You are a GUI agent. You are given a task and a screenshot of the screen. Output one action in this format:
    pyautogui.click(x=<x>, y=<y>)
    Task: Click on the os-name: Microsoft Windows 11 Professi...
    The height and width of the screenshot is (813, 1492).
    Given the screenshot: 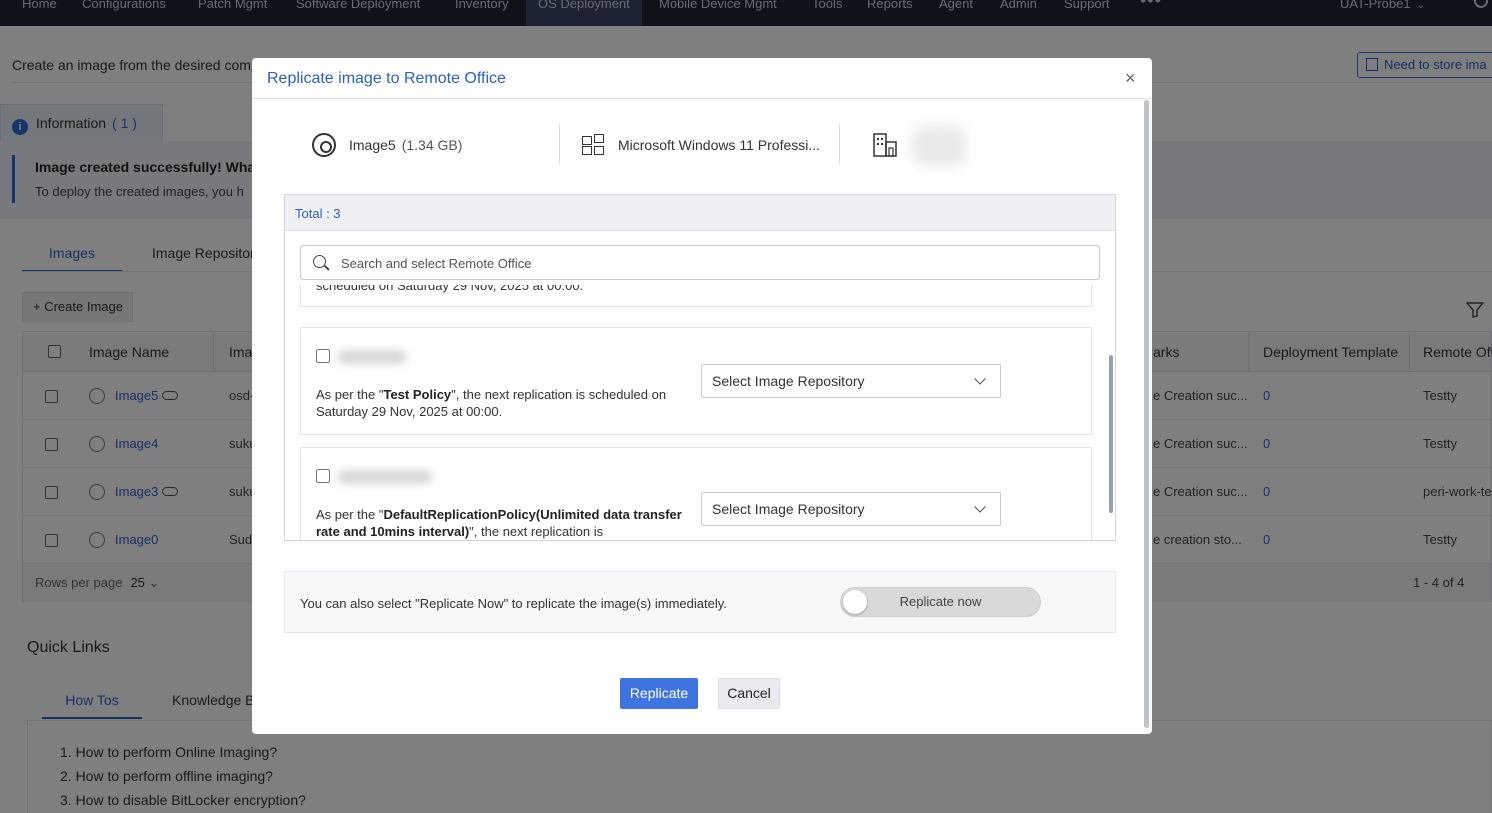 What is the action you would take?
    pyautogui.click(x=719, y=145)
    